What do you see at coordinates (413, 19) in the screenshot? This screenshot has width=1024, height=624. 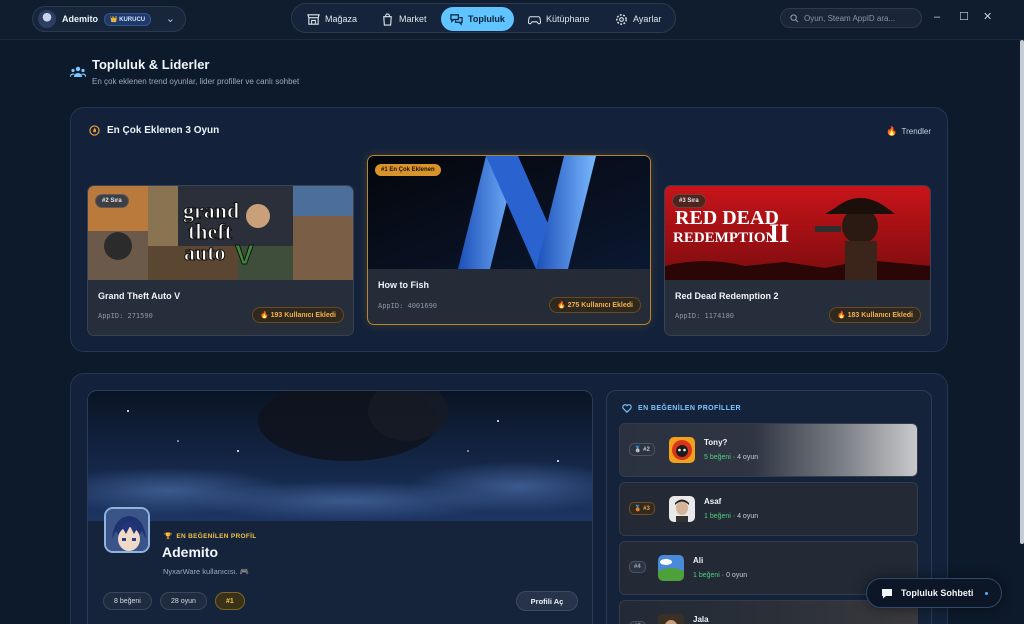 I see `nav-market-label: Market` at bounding box center [413, 19].